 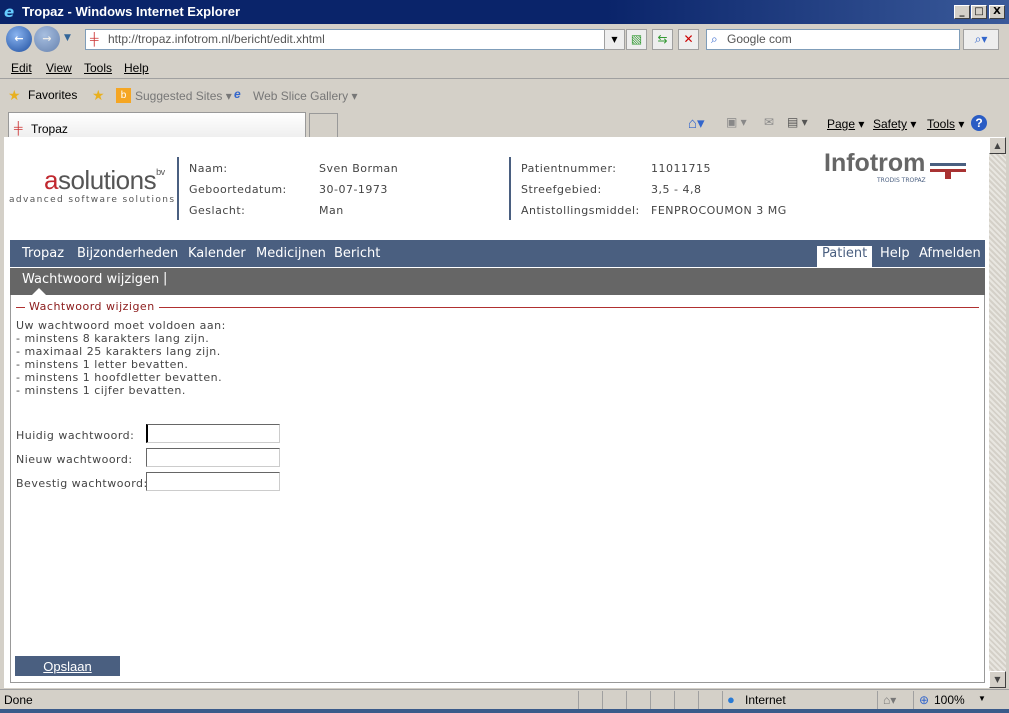 I want to click on patient-number-value: 11011715, so click(x=681, y=168).